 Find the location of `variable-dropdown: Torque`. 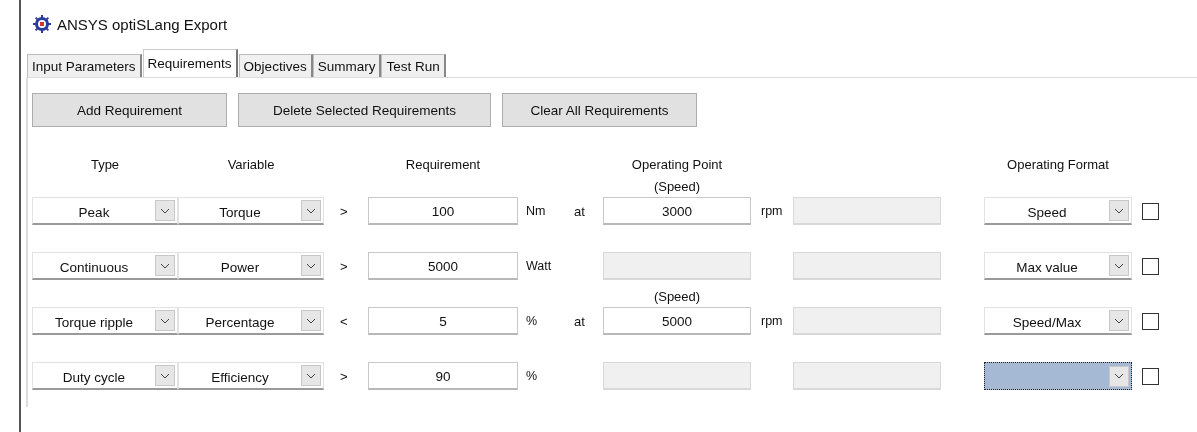

variable-dropdown: Torque is located at coordinates (251, 211).